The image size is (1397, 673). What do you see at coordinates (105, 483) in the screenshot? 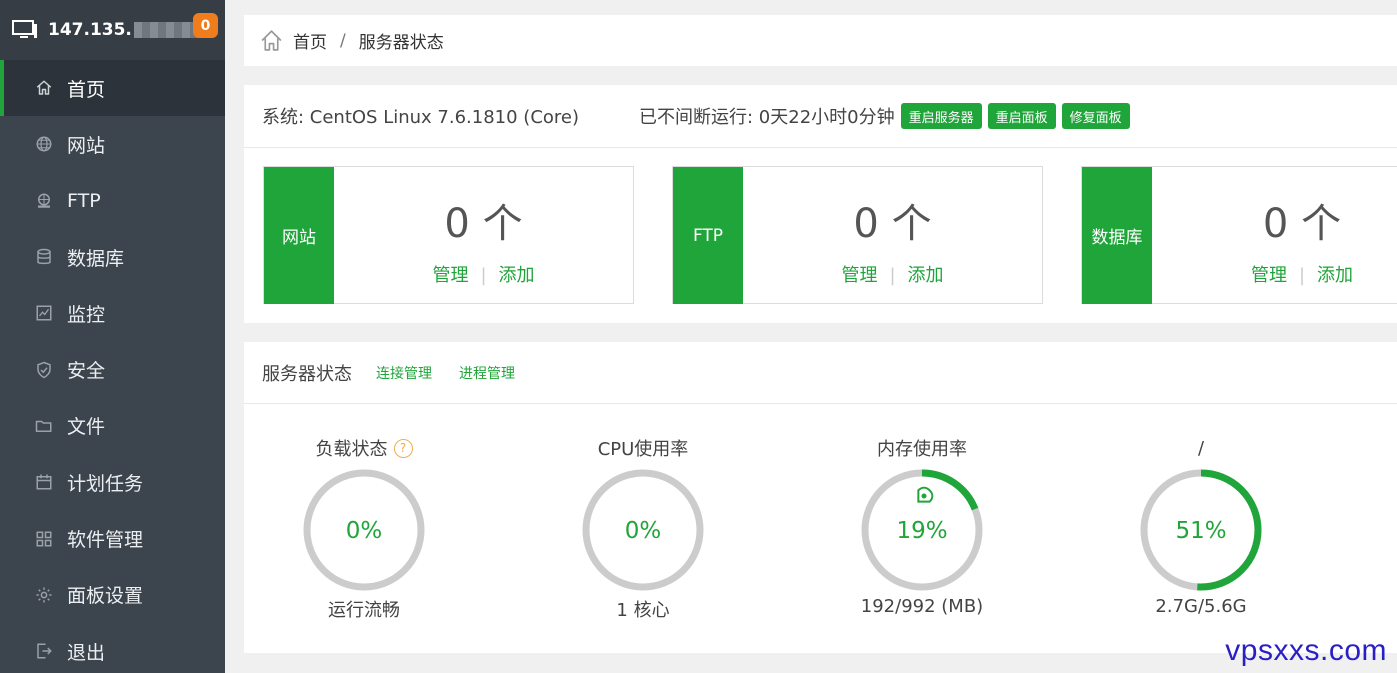
I see `sidebar-item-label: 计划任务` at bounding box center [105, 483].